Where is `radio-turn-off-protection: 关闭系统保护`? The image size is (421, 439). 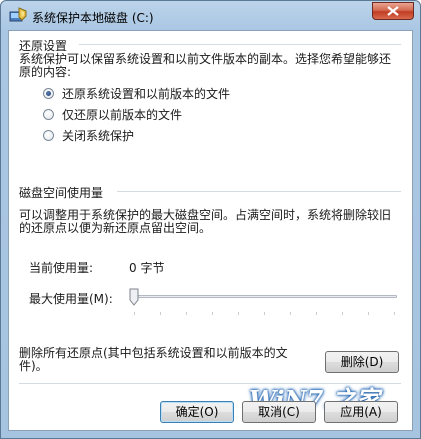 radio-turn-off-protection: 关闭系统保护 is located at coordinates (88, 135).